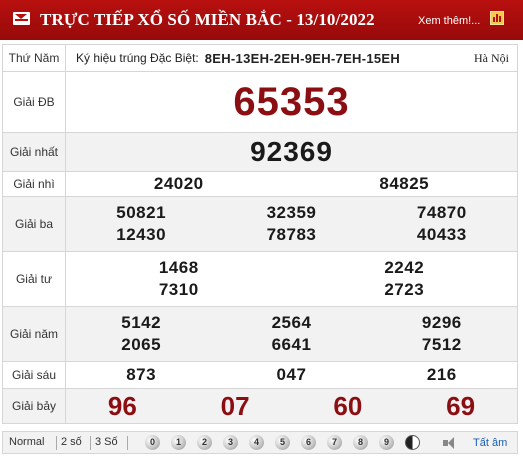  What do you see at coordinates (490, 443) in the screenshot?
I see `mute-all-link: Tất âm` at bounding box center [490, 443].